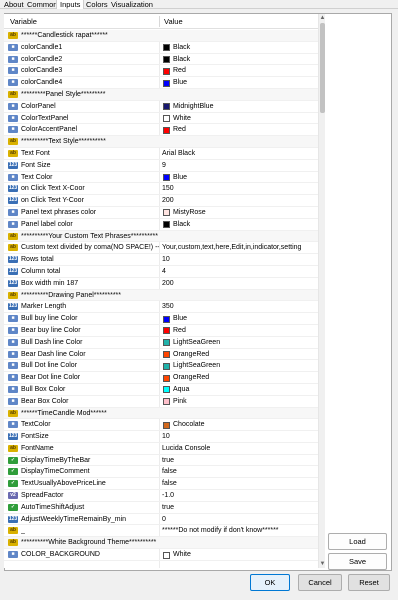  I want to click on variable-value: false, so click(239, 472).